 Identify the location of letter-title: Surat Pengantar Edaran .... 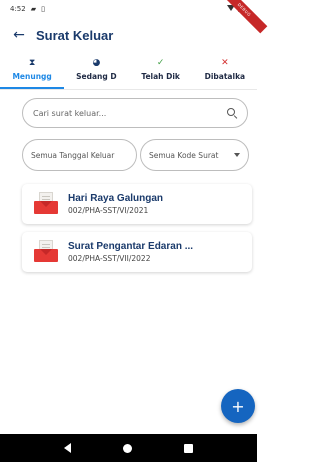
(131, 246).